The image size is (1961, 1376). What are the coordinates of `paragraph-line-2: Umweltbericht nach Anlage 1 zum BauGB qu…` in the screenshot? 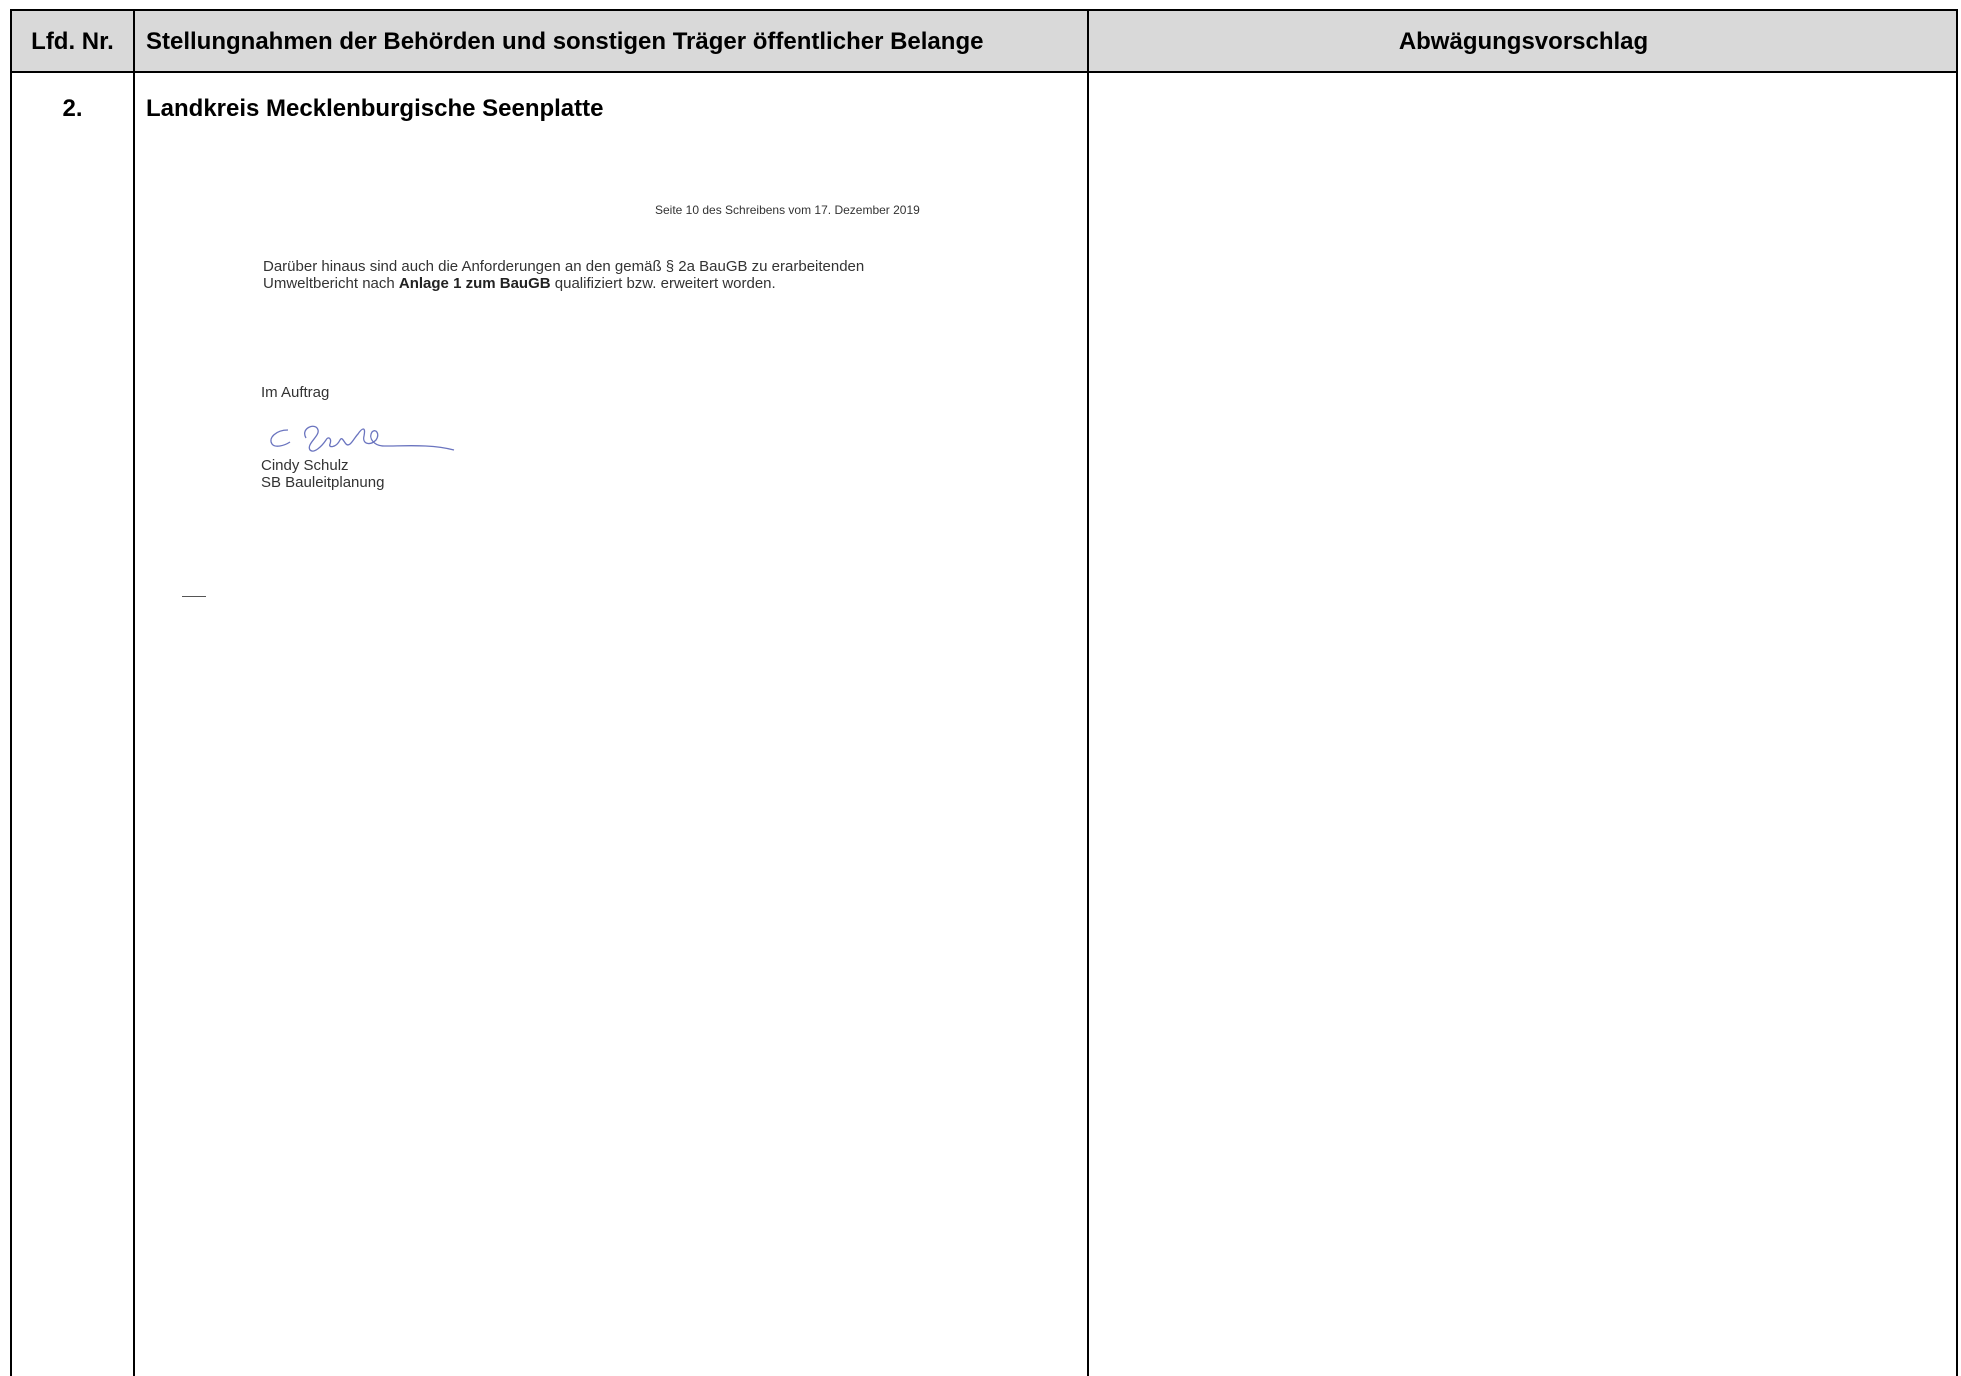 It's located at (563, 283).